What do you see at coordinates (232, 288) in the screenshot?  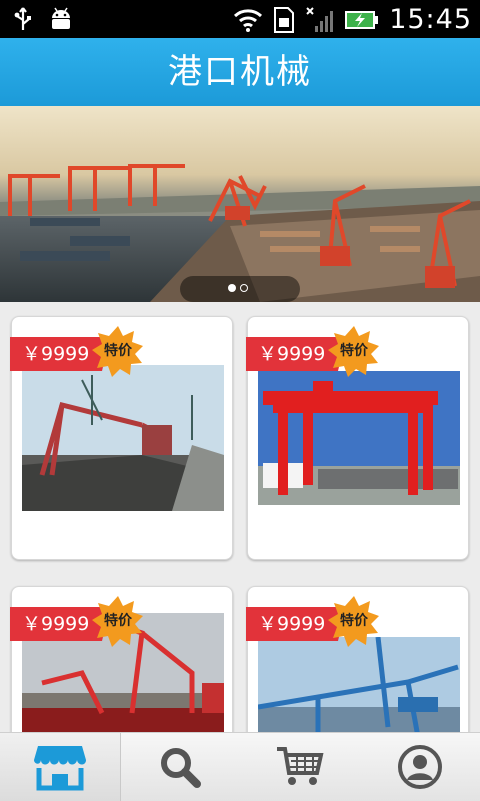 I see `carousel-dot-active` at bounding box center [232, 288].